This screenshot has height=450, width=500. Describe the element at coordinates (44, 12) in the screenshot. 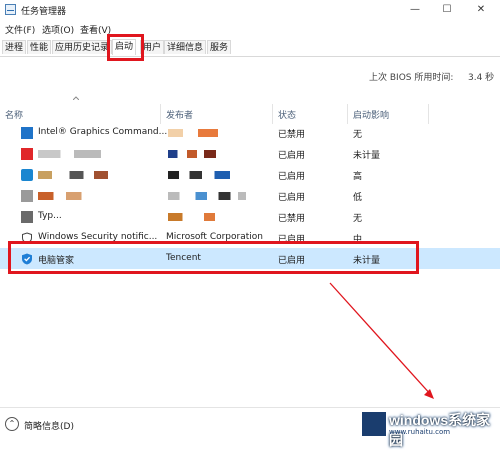

I see `window-title: 任务管理器` at that location.